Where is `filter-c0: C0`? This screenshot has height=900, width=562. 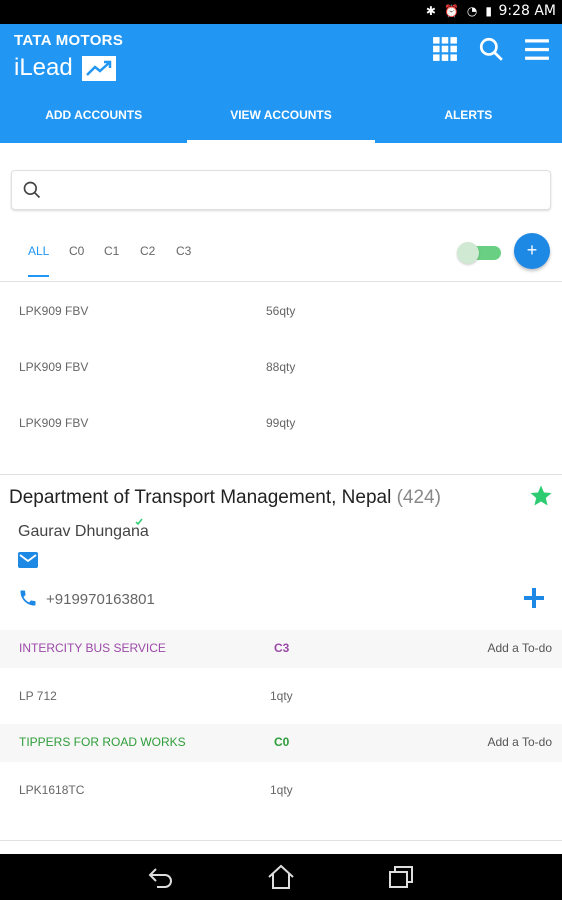
filter-c0: C0 is located at coordinates (76, 251).